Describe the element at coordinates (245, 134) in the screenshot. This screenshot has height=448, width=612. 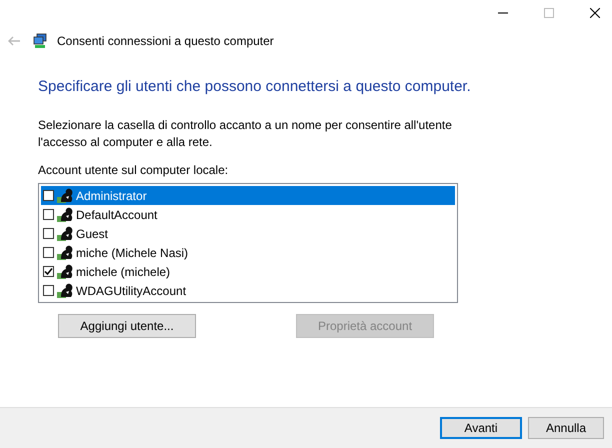
I see `description-text: Selezionare la casella di controllo accanto a un nome per consentire all'utente l'accesso al computer e alla rete.` at that location.